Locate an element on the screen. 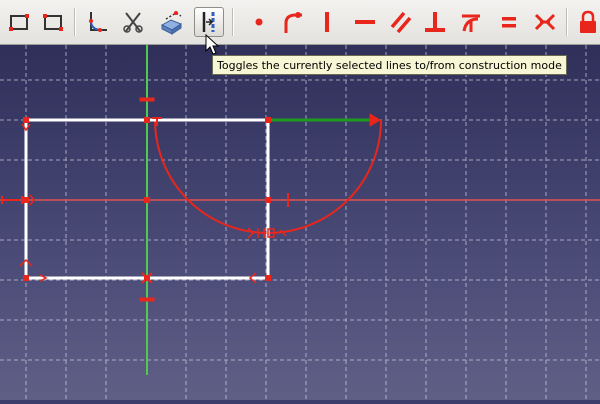 The height and width of the screenshot is (404, 600). toggle-construction-button is located at coordinates (209, 22).